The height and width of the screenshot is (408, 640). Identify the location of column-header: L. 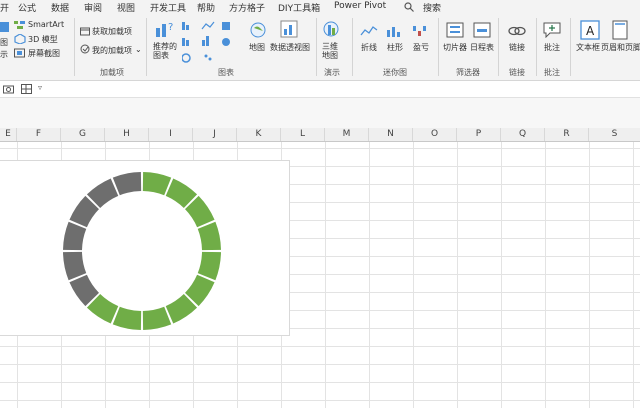
(303, 134).